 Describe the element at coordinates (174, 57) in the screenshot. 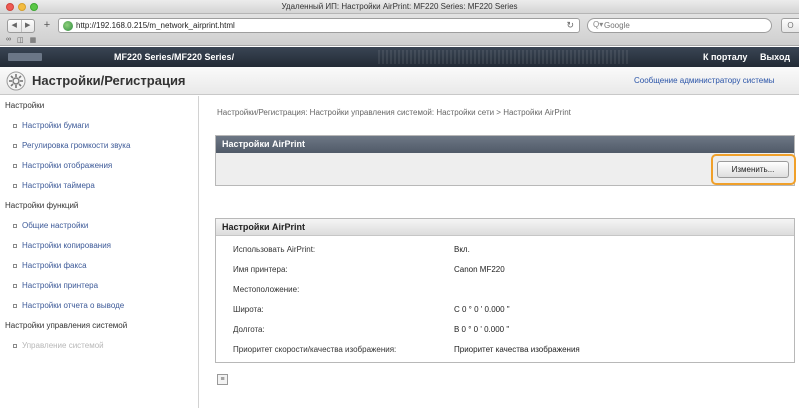

I see `device-name: MF220 Series/MF220 Series/` at that location.